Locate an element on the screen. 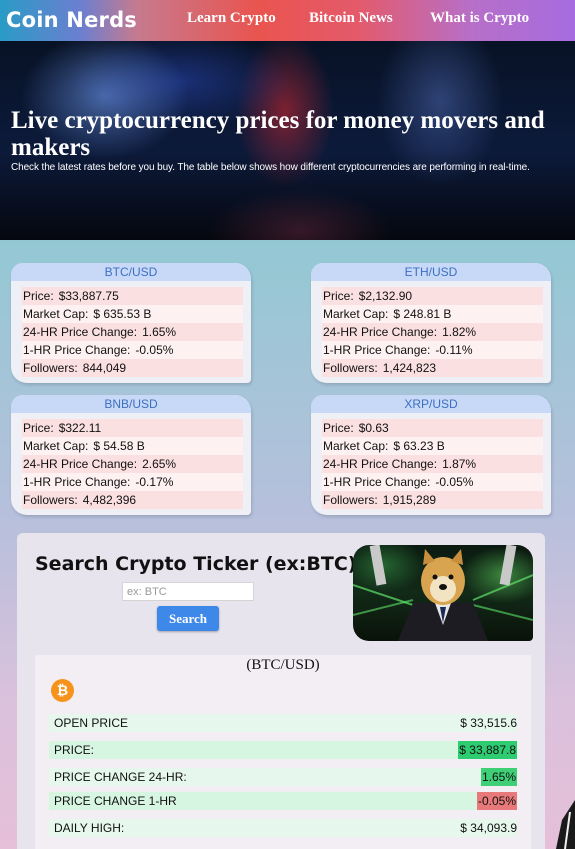 The width and height of the screenshot is (575, 849). card-row-price: Price: $33,887.75 is located at coordinates (132, 296).